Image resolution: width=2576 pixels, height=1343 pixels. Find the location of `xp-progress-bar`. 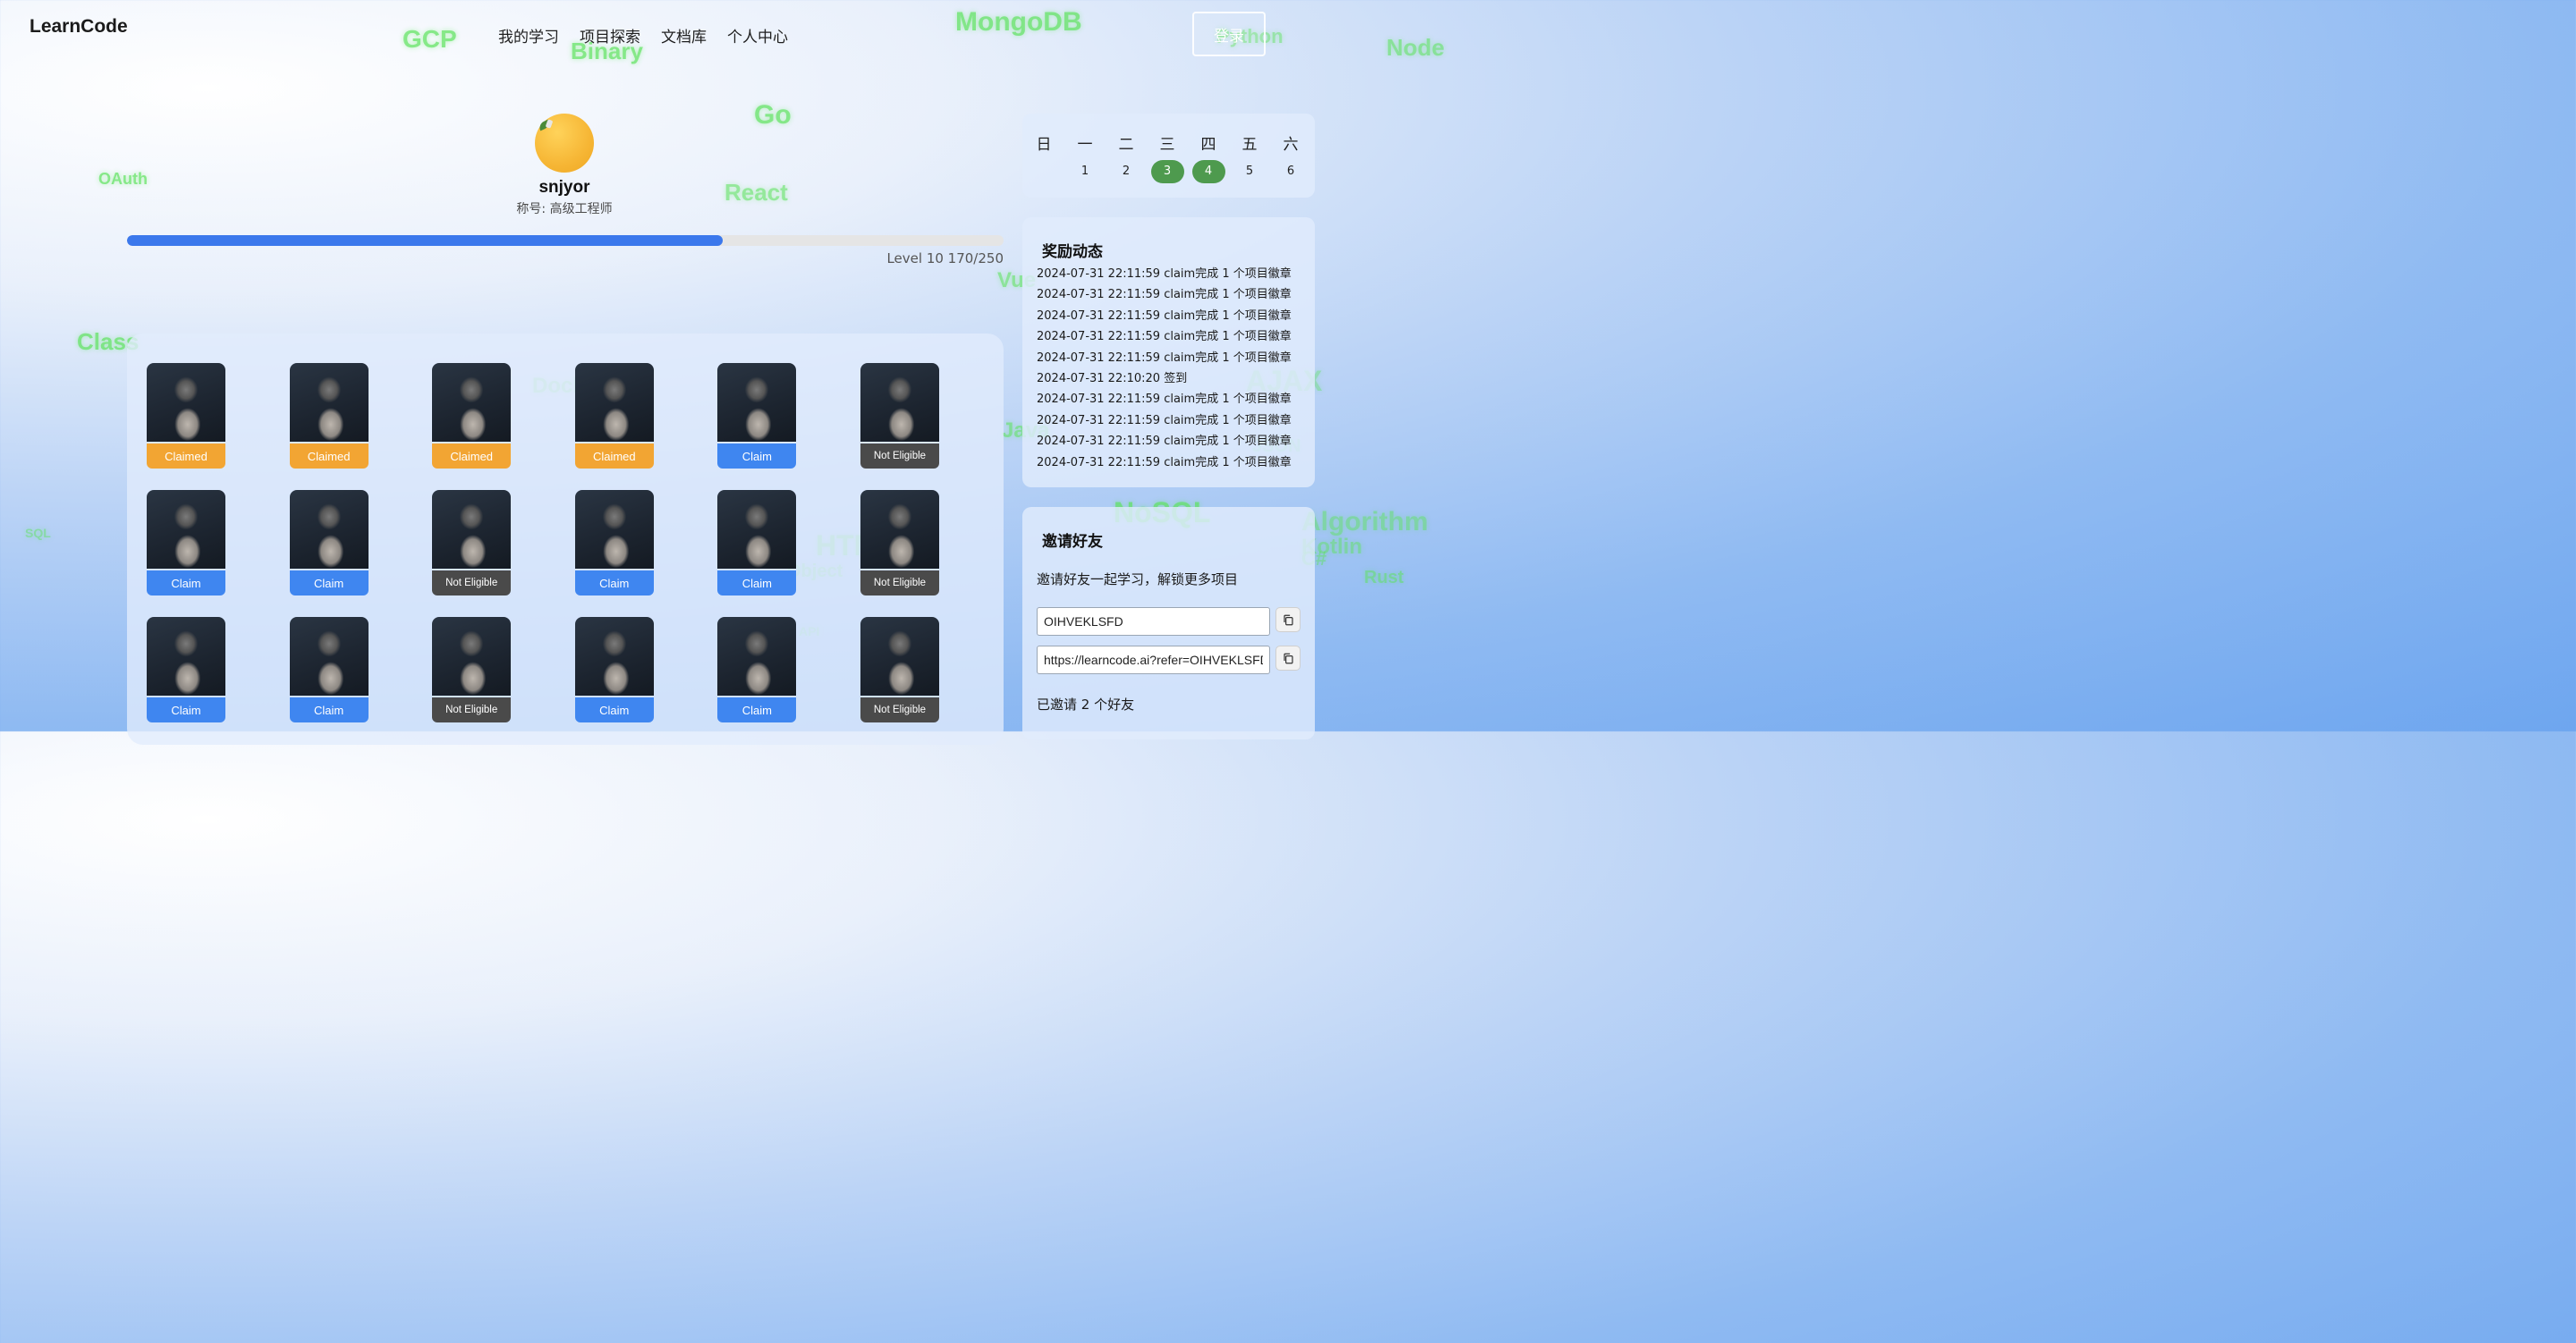

xp-progress-bar is located at coordinates (565, 241).